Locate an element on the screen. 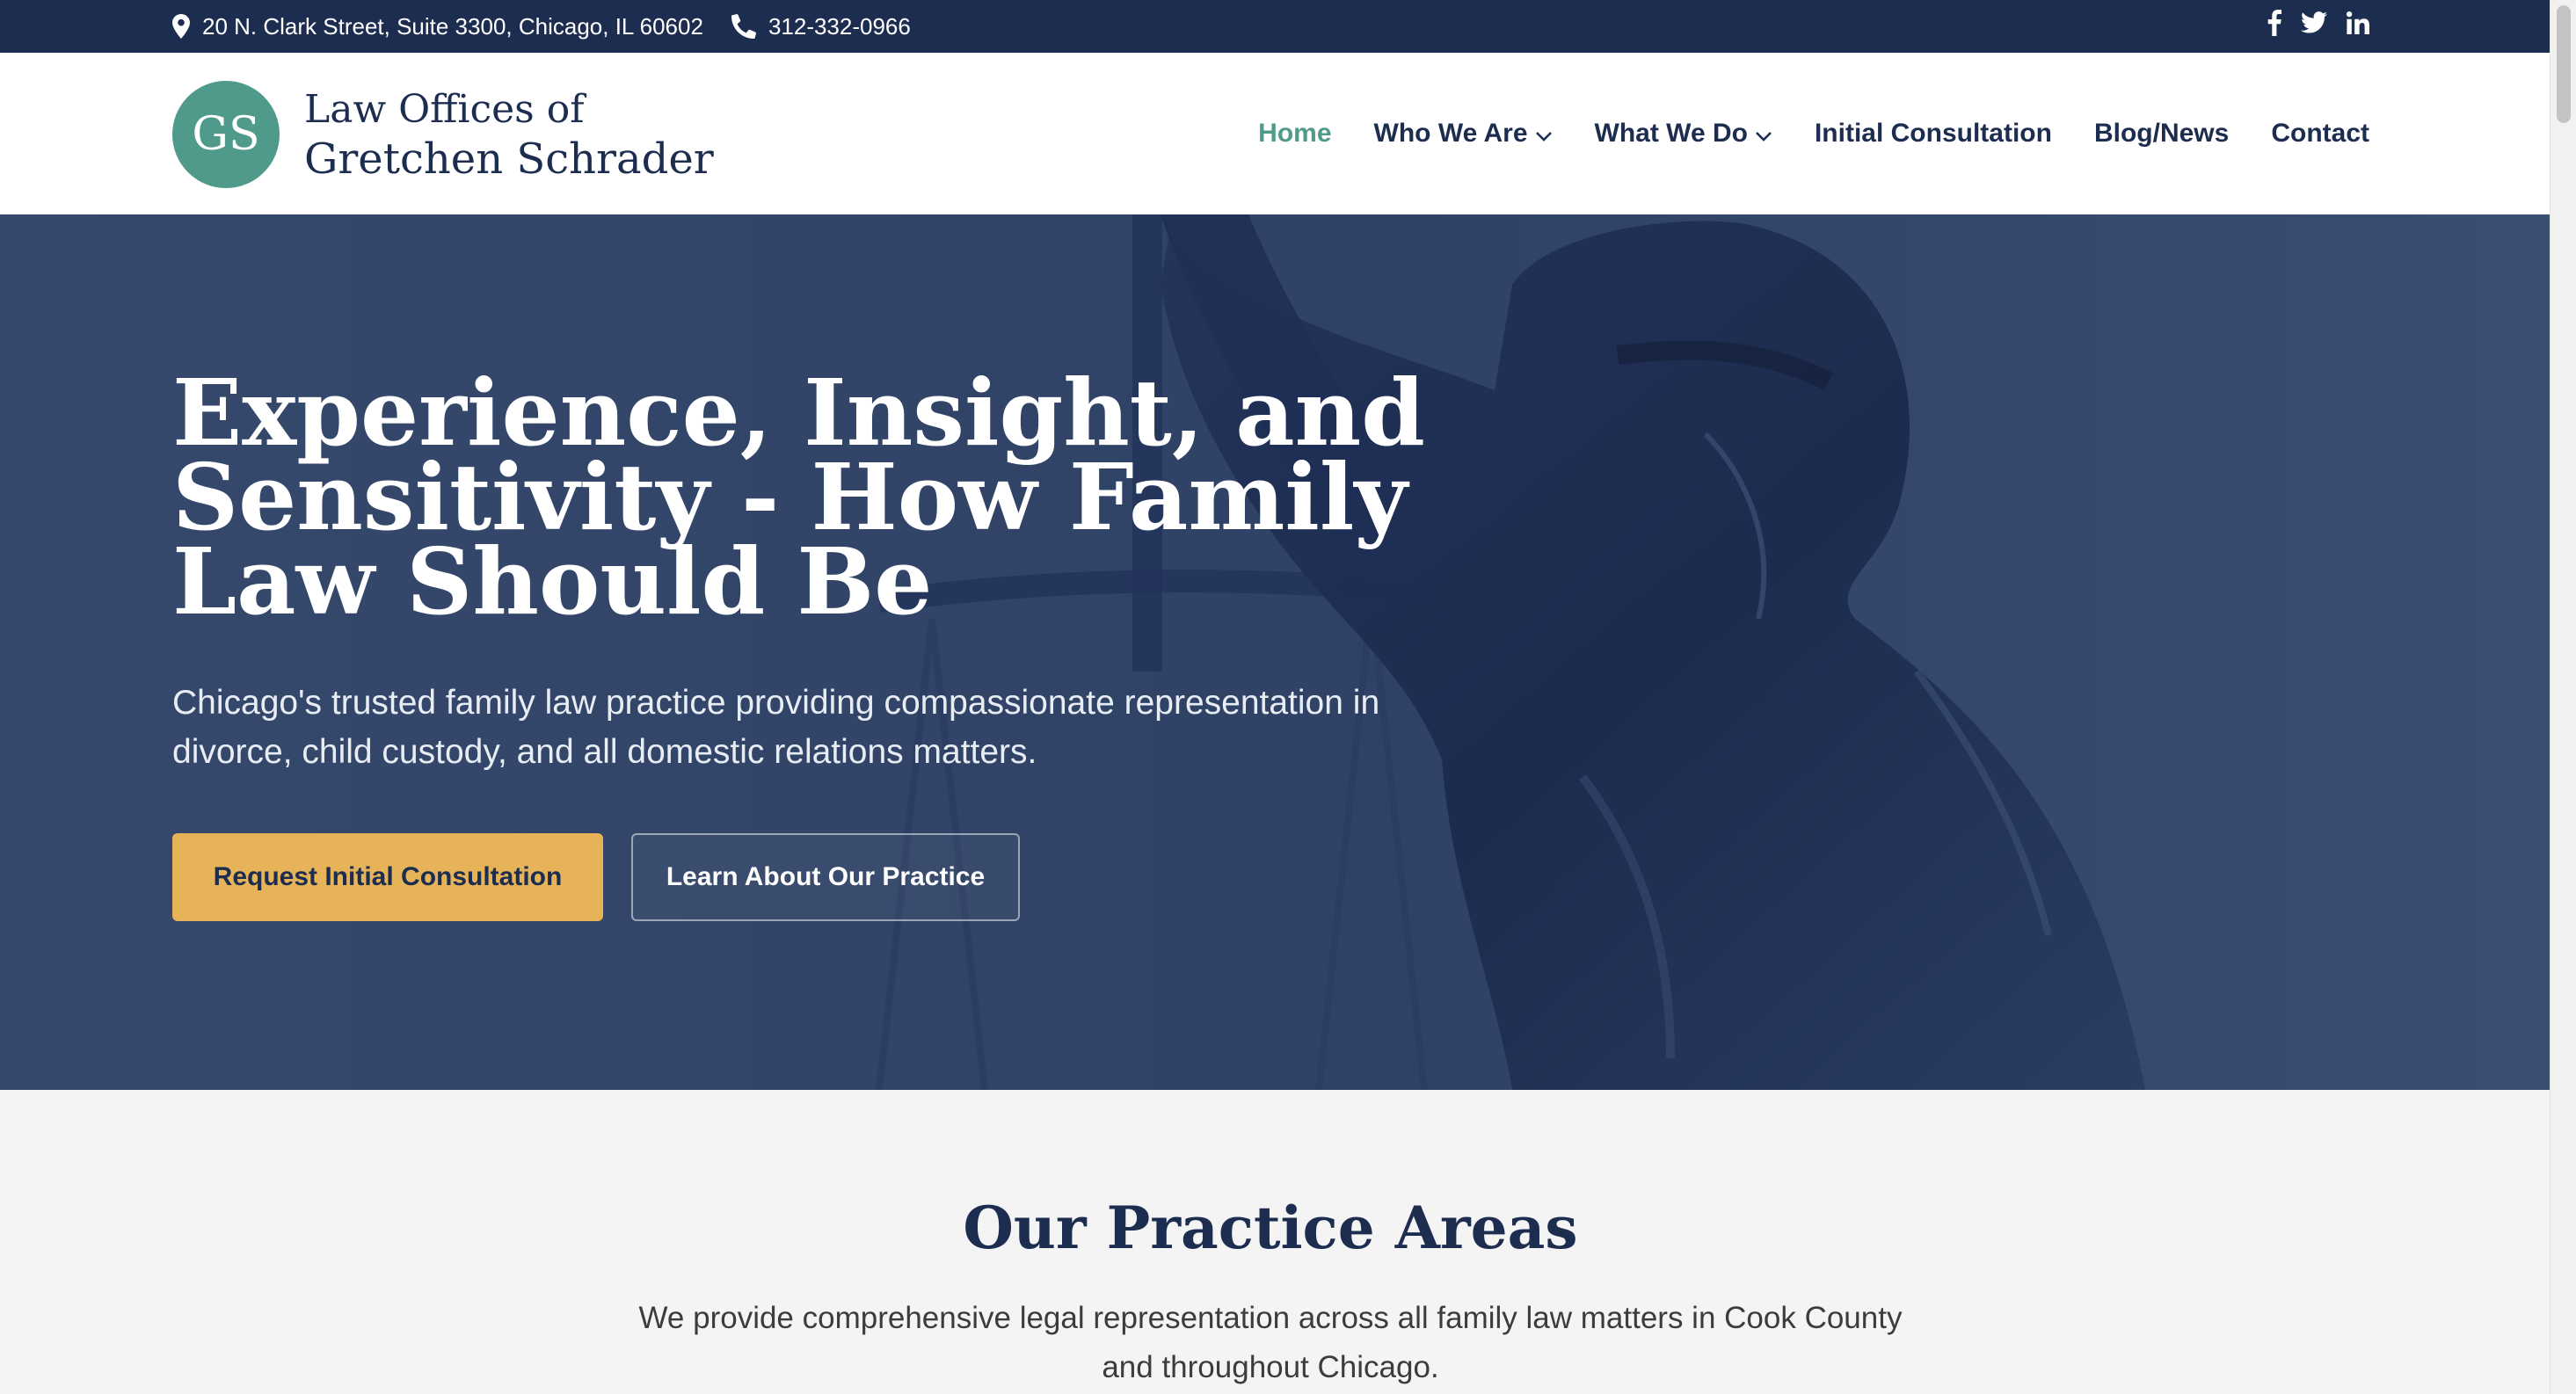 The height and width of the screenshot is (1394, 2576). phone-text: 312-332-0966 is located at coordinates (839, 26).